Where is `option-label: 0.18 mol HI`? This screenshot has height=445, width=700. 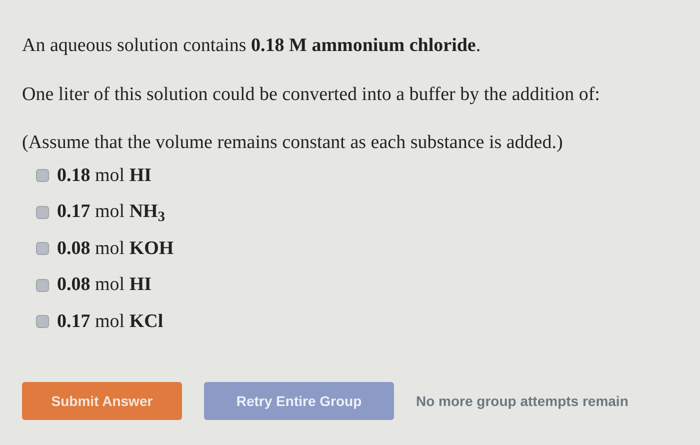 option-label: 0.18 mol HI is located at coordinates (104, 176).